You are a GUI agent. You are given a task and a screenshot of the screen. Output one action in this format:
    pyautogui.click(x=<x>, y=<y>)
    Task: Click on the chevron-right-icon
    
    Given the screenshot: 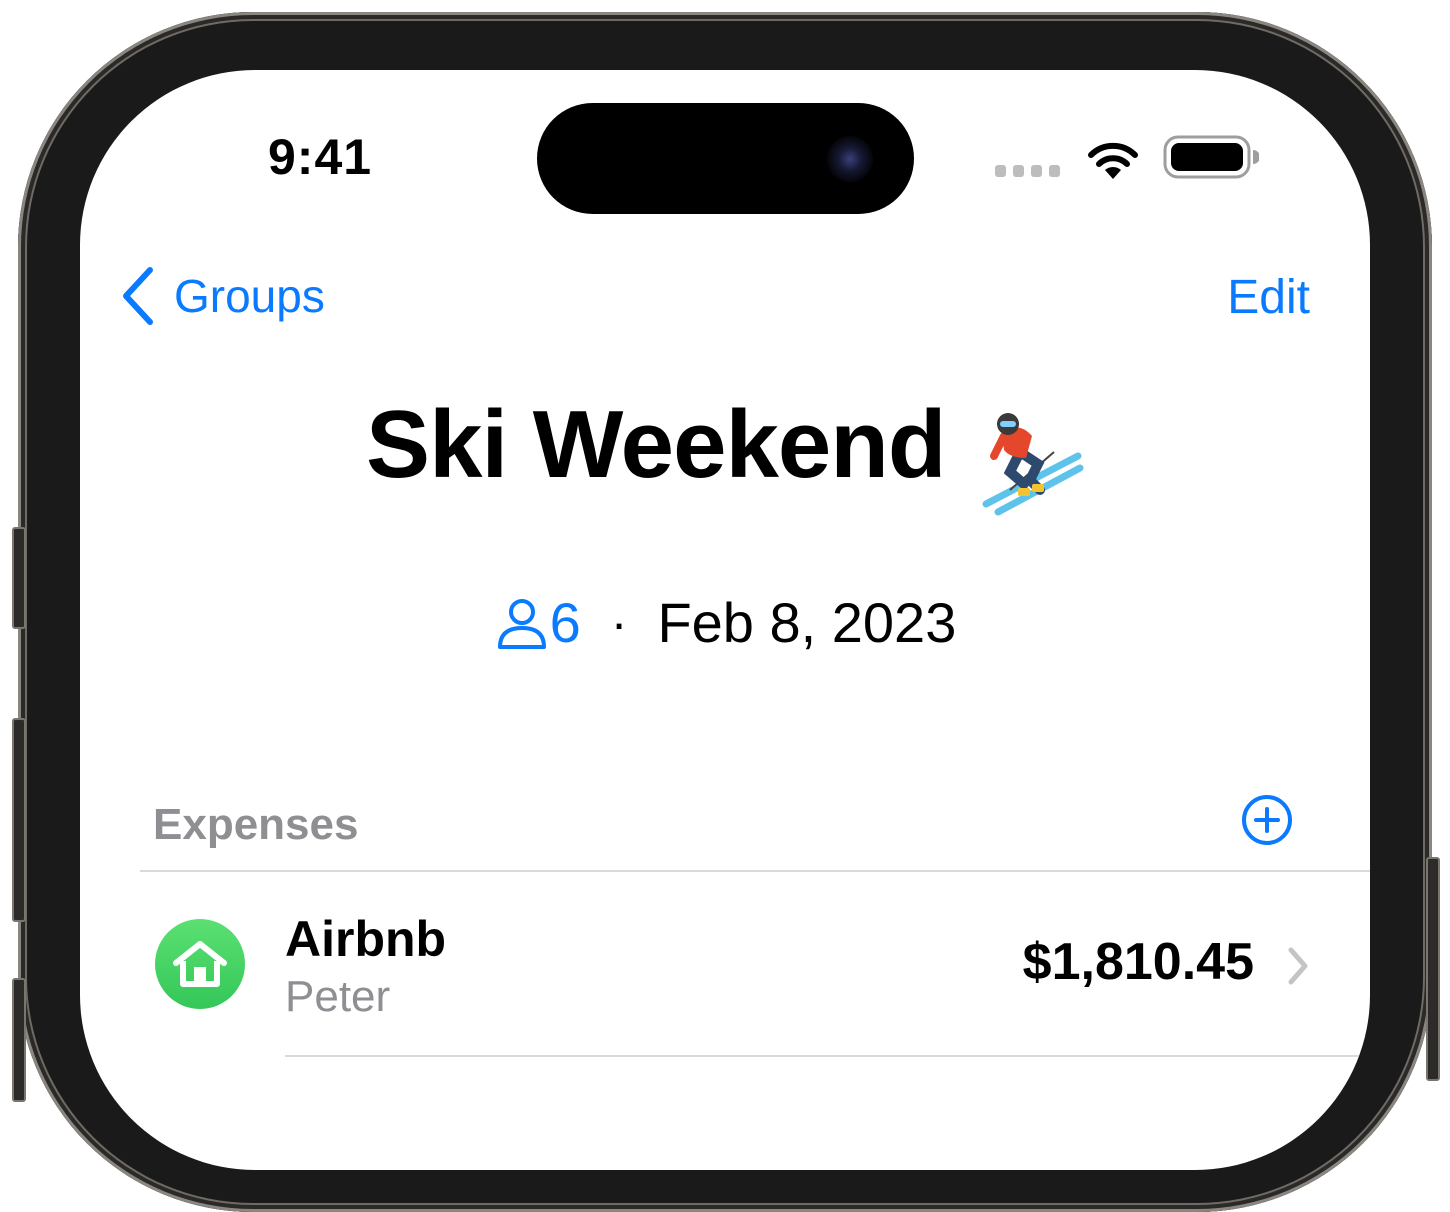 What is the action you would take?
    pyautogui.click(x=1298, y=966)
    